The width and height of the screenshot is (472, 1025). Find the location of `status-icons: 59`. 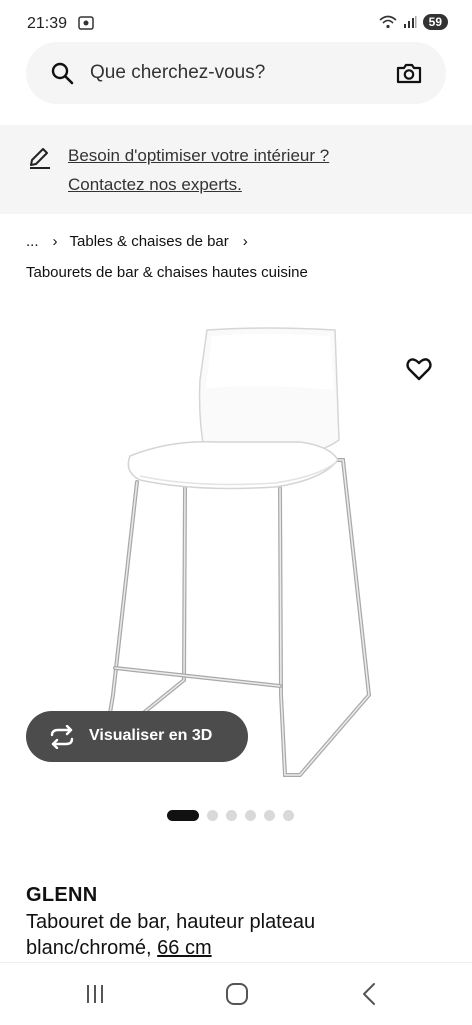

status-icons: 59 is located at coordinates (413, 22).